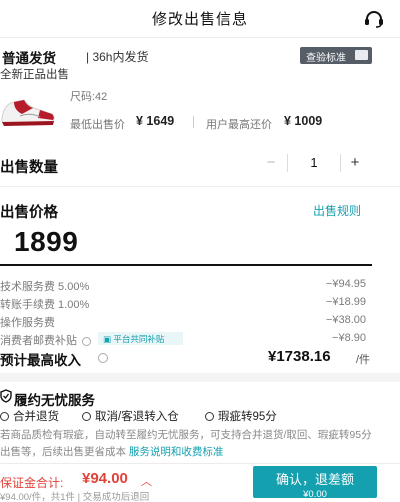 This screenshot has height=502, width=400. I want to click on chevron-up-icon: ︿, so click(146, 481).